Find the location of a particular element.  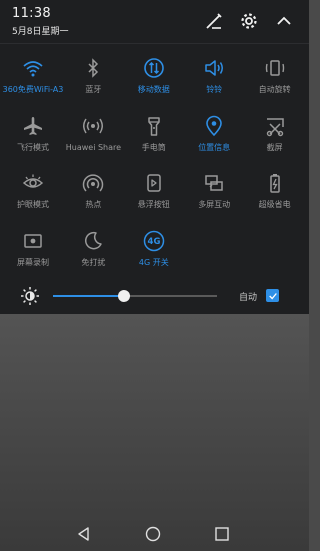

moon-icon is located at coordinates (93, 241).